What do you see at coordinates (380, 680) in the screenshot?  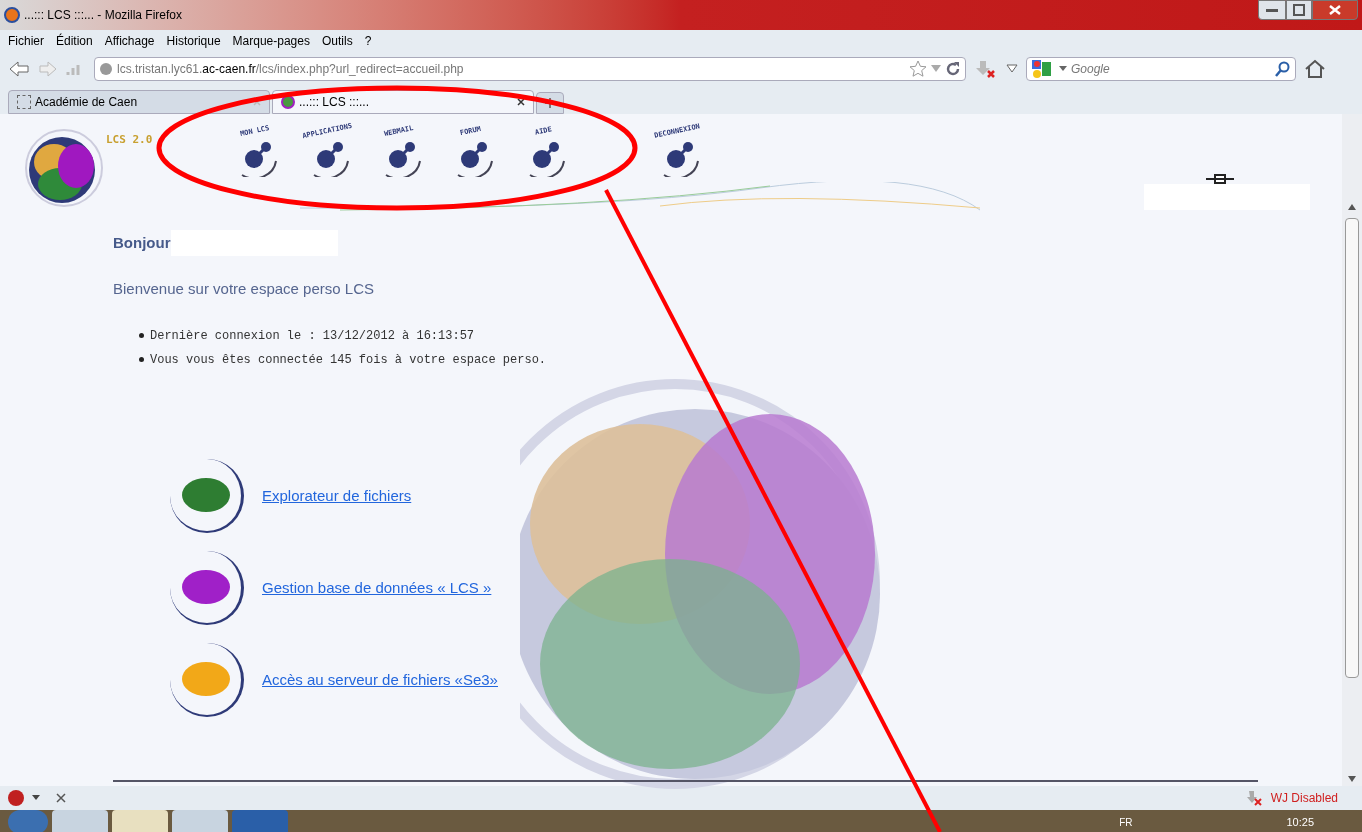 I see `link: Accès au serveur de fichiers «Se3»` at bounding box center [380, 680].